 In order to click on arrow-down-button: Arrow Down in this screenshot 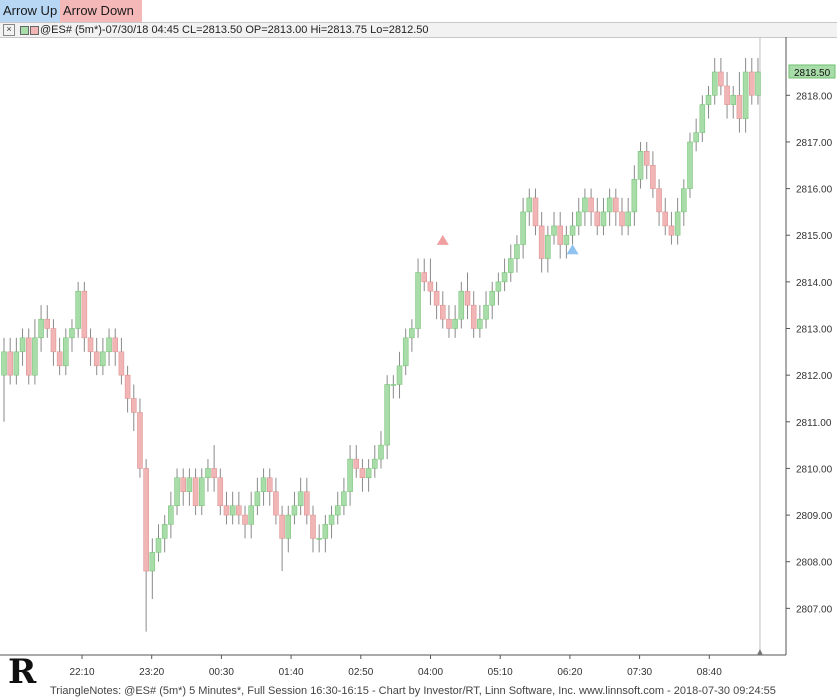, I will do `click(101, 11)`.